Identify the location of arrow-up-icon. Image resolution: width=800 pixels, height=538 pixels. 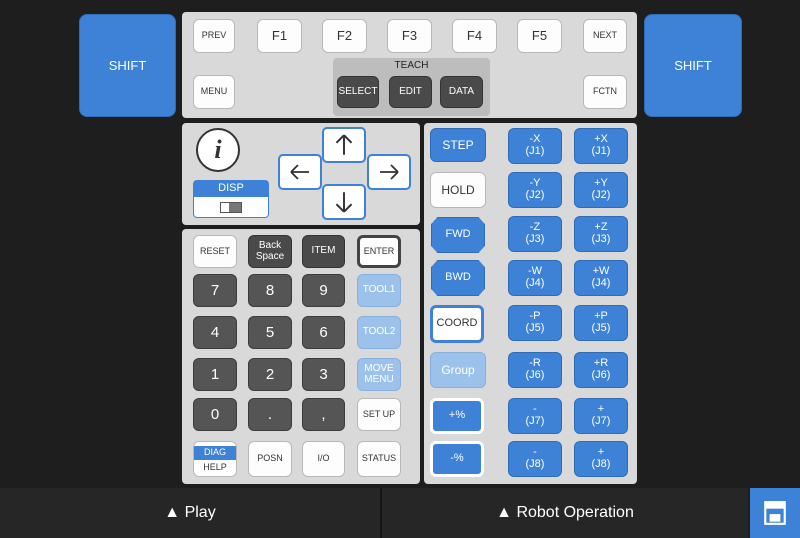
(344, 144).